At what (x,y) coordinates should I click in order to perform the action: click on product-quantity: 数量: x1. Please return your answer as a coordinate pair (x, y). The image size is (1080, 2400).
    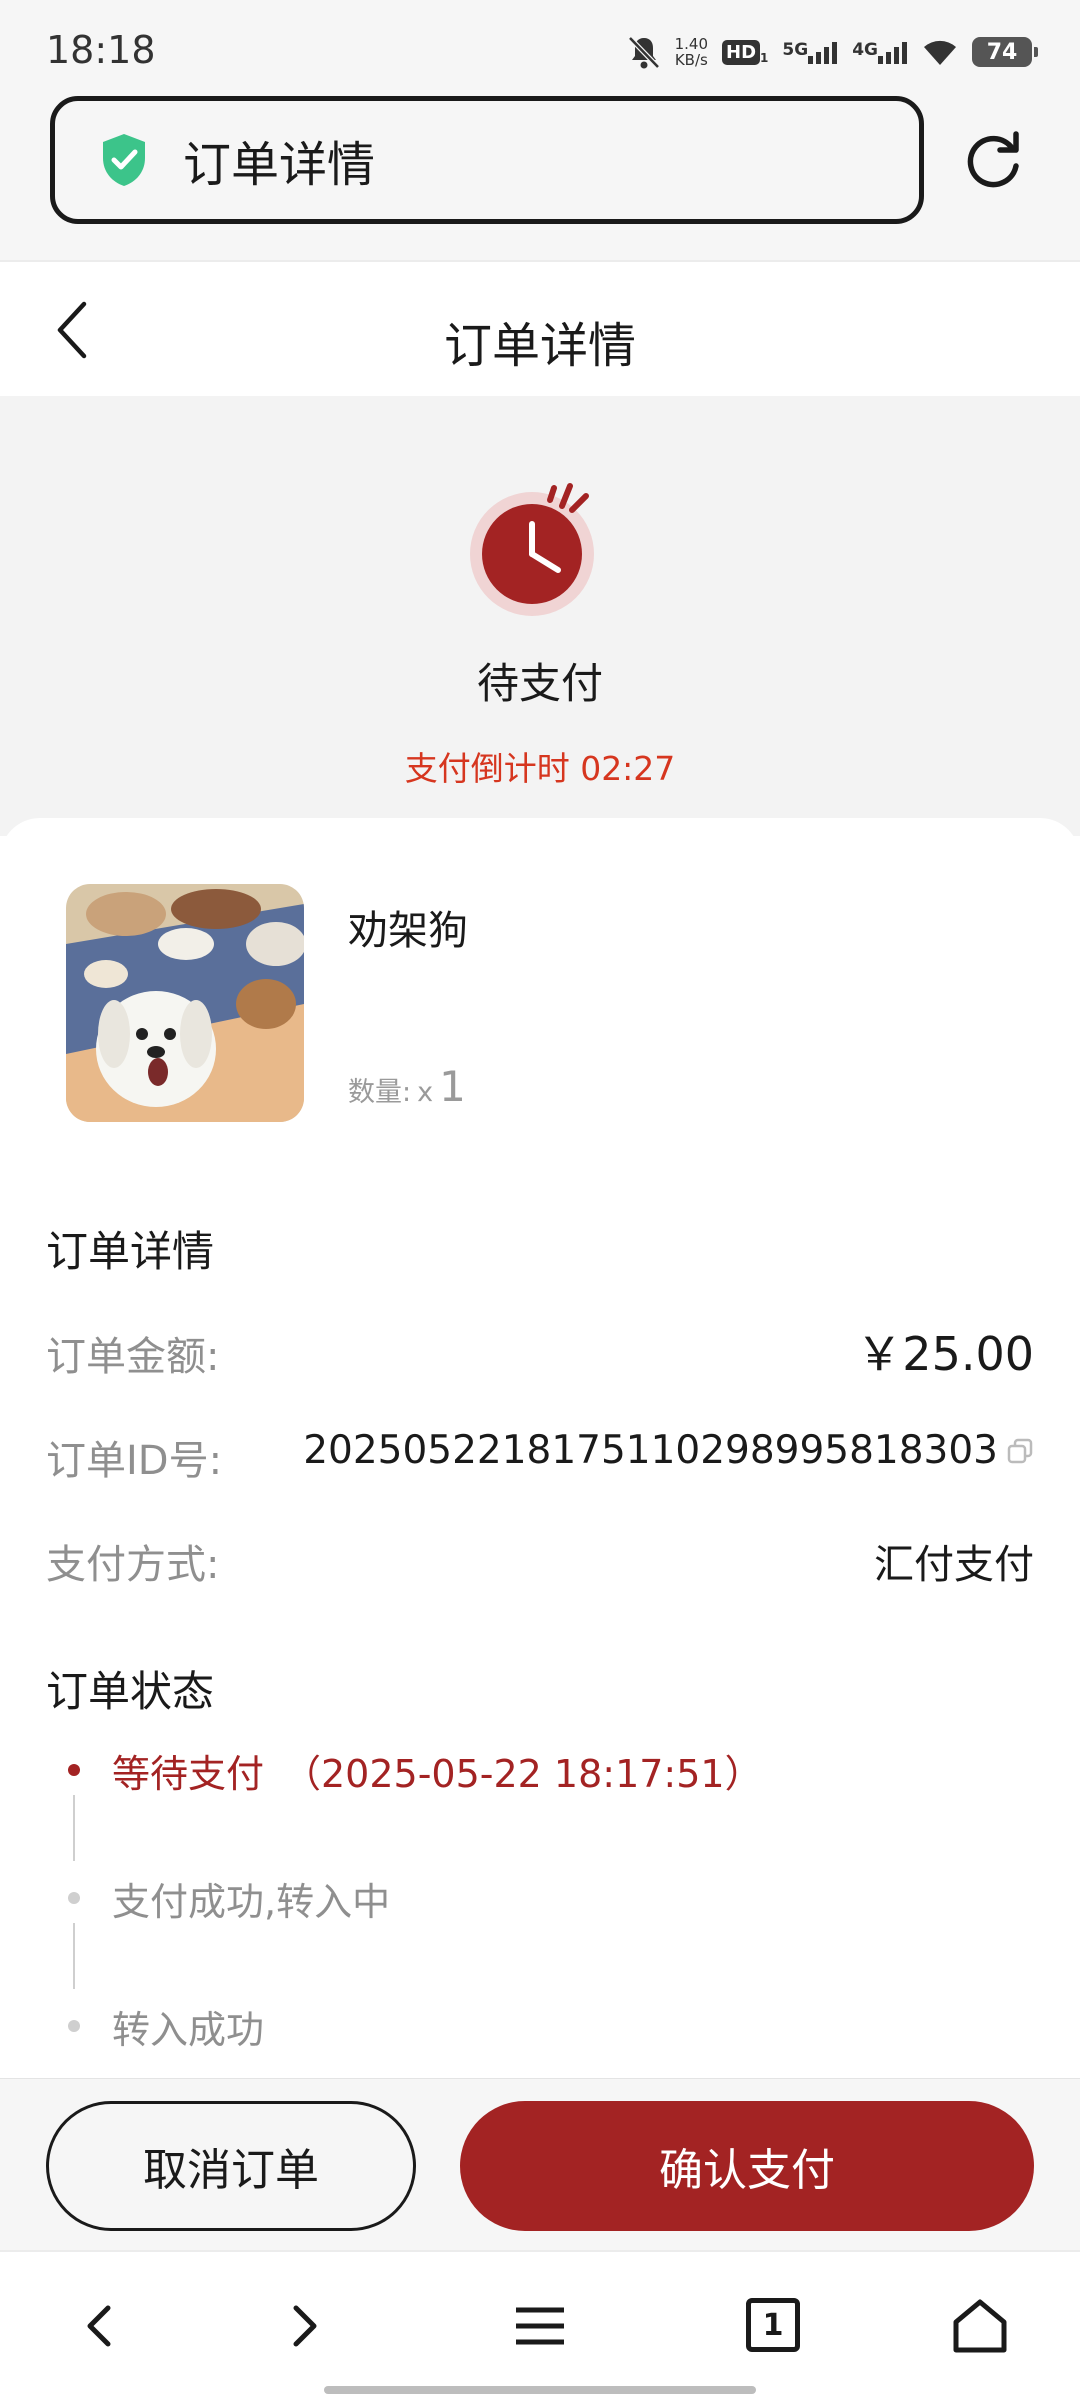
    Looking at the image, I should click on (407, 1086).